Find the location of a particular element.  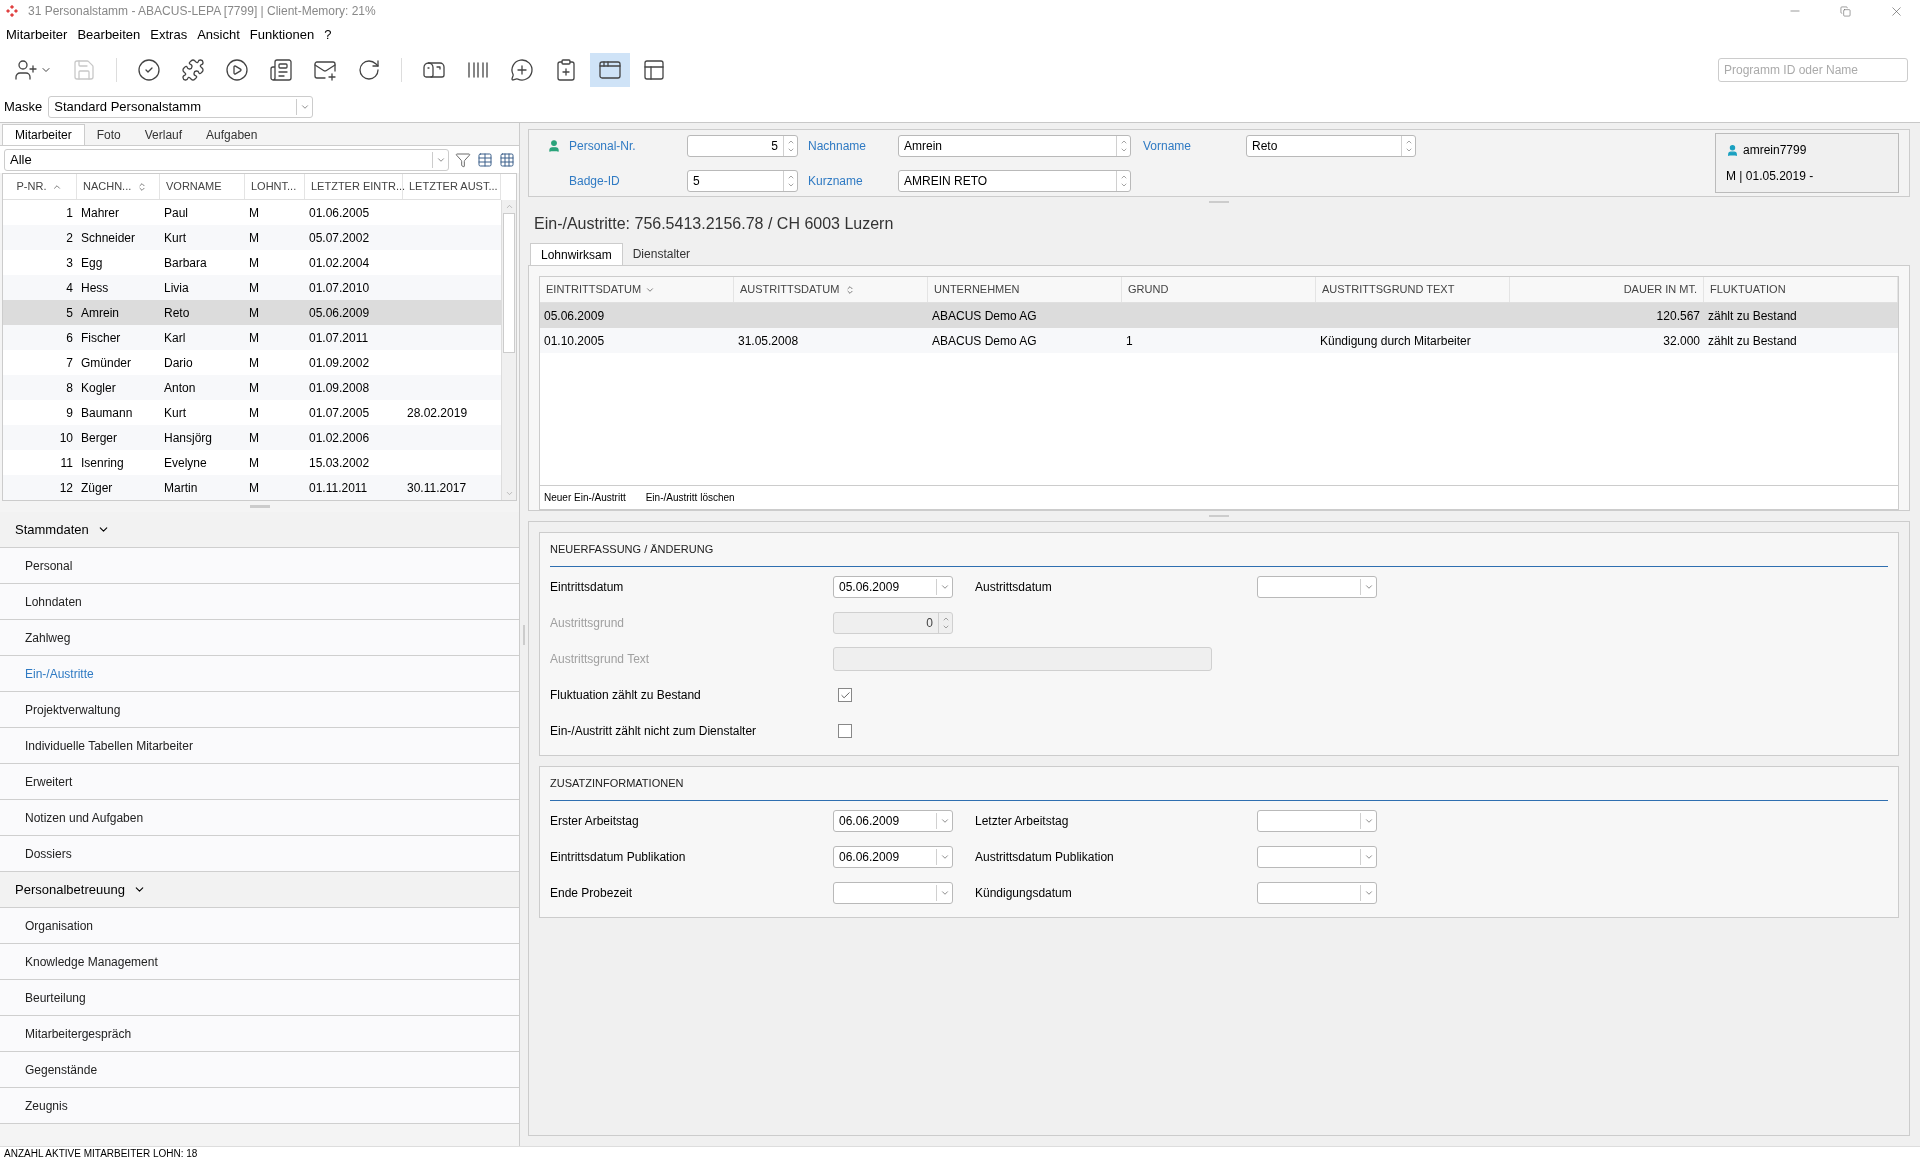

action-link: Neuer Ein-/Austritt is located at coordinates (585, 497).